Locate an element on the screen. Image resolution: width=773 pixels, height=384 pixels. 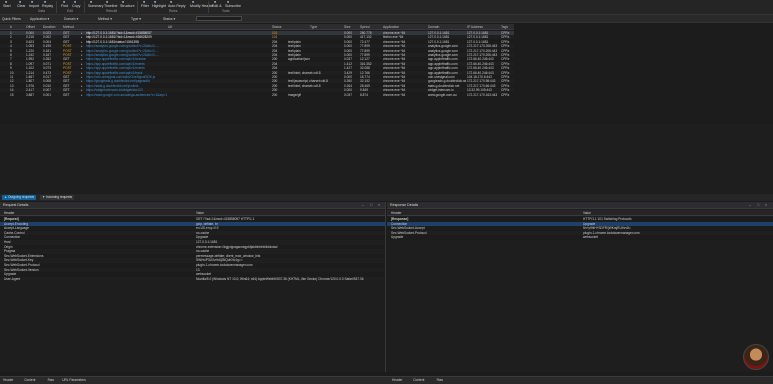
ribbon-button: Timeline is located at coordinates (110, 6).